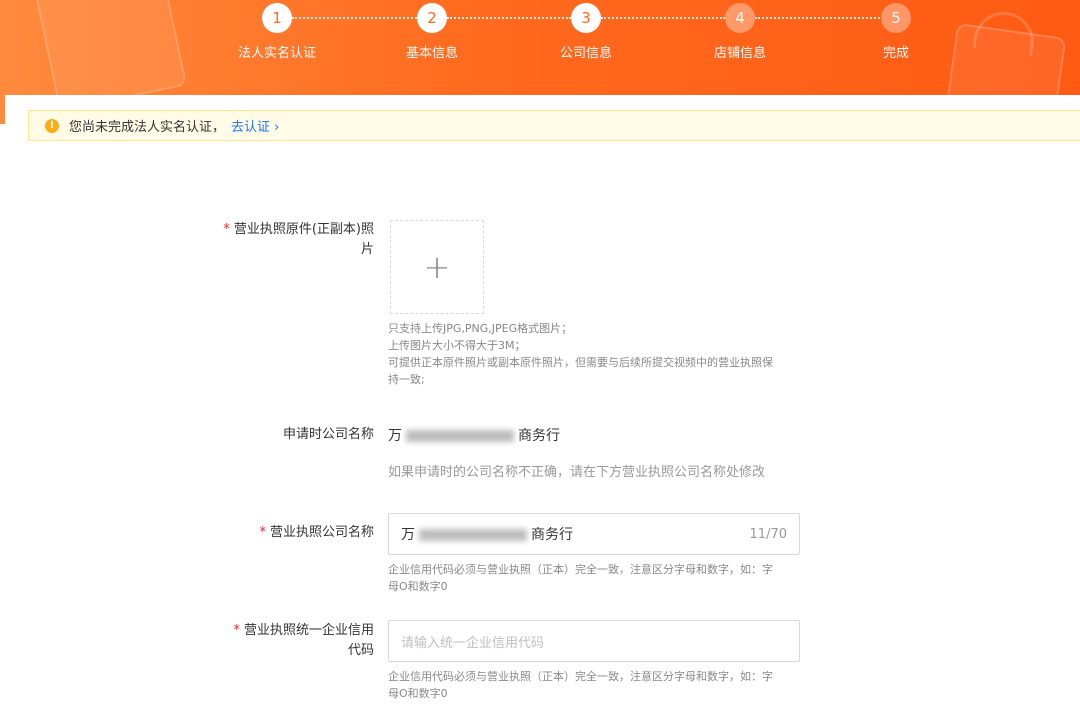 This screenshot has width=1080, height=710. What do you see at coordinates (298, 239) in the screenshot?
I see `license-photo-label: * 营业执照原件(正副本)照 片` at bounding box center [298, 239].